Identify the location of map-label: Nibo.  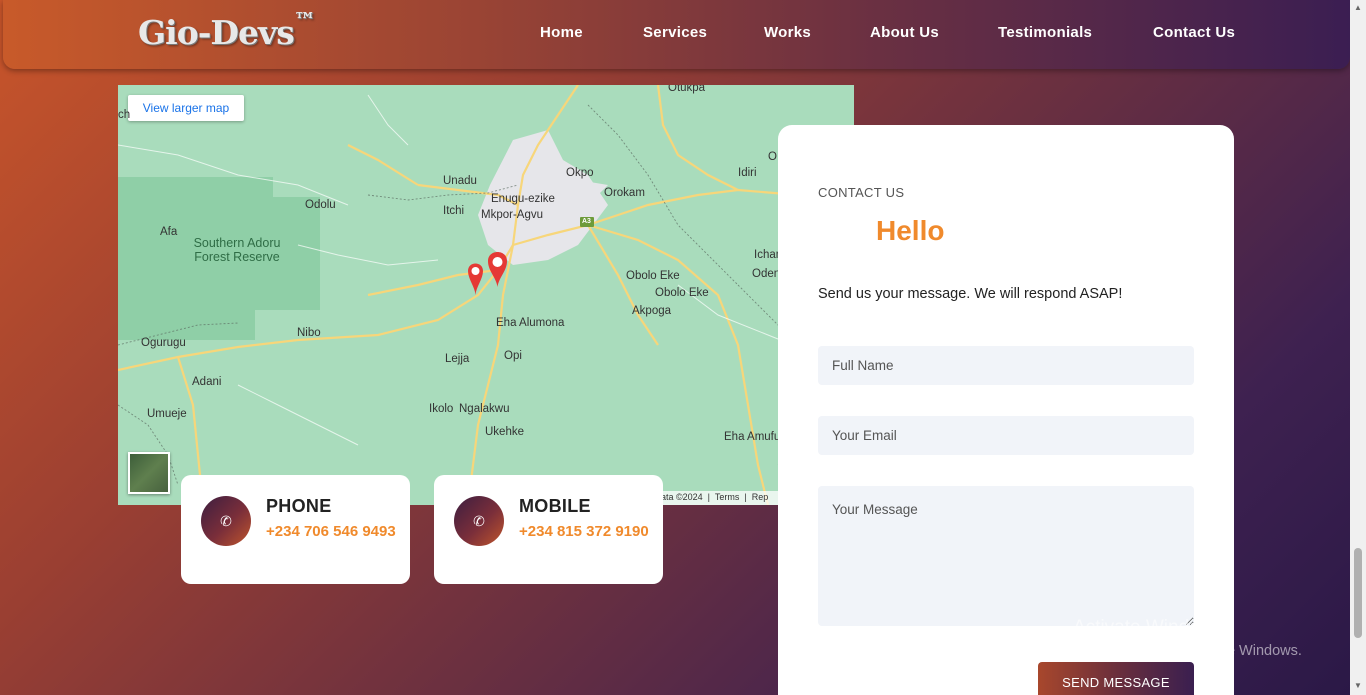
(309, 333).